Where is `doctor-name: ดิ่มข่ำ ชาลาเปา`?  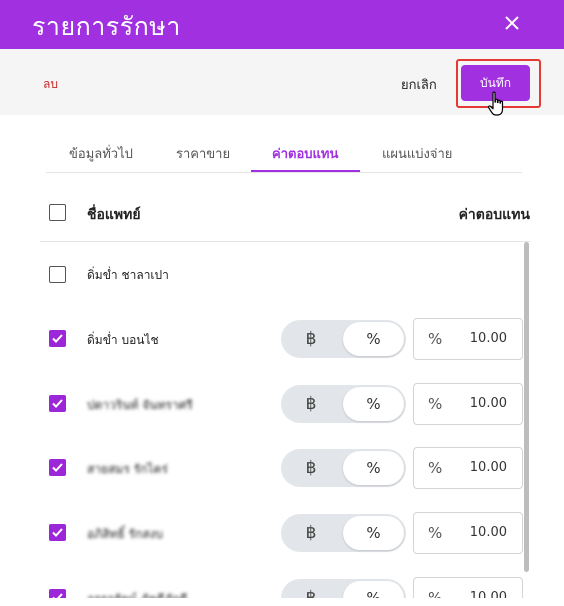 doctor-name: ดิ่มข่ำ ชาลาเปา is located at coordinates (128, 275).